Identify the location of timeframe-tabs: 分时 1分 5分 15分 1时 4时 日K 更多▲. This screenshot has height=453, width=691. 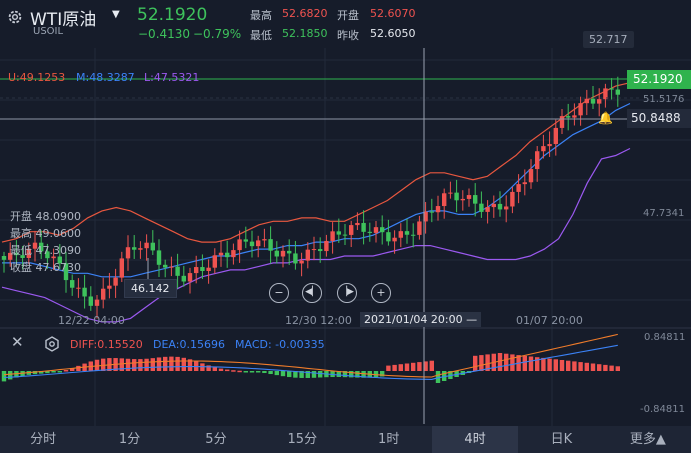
(345, 439).